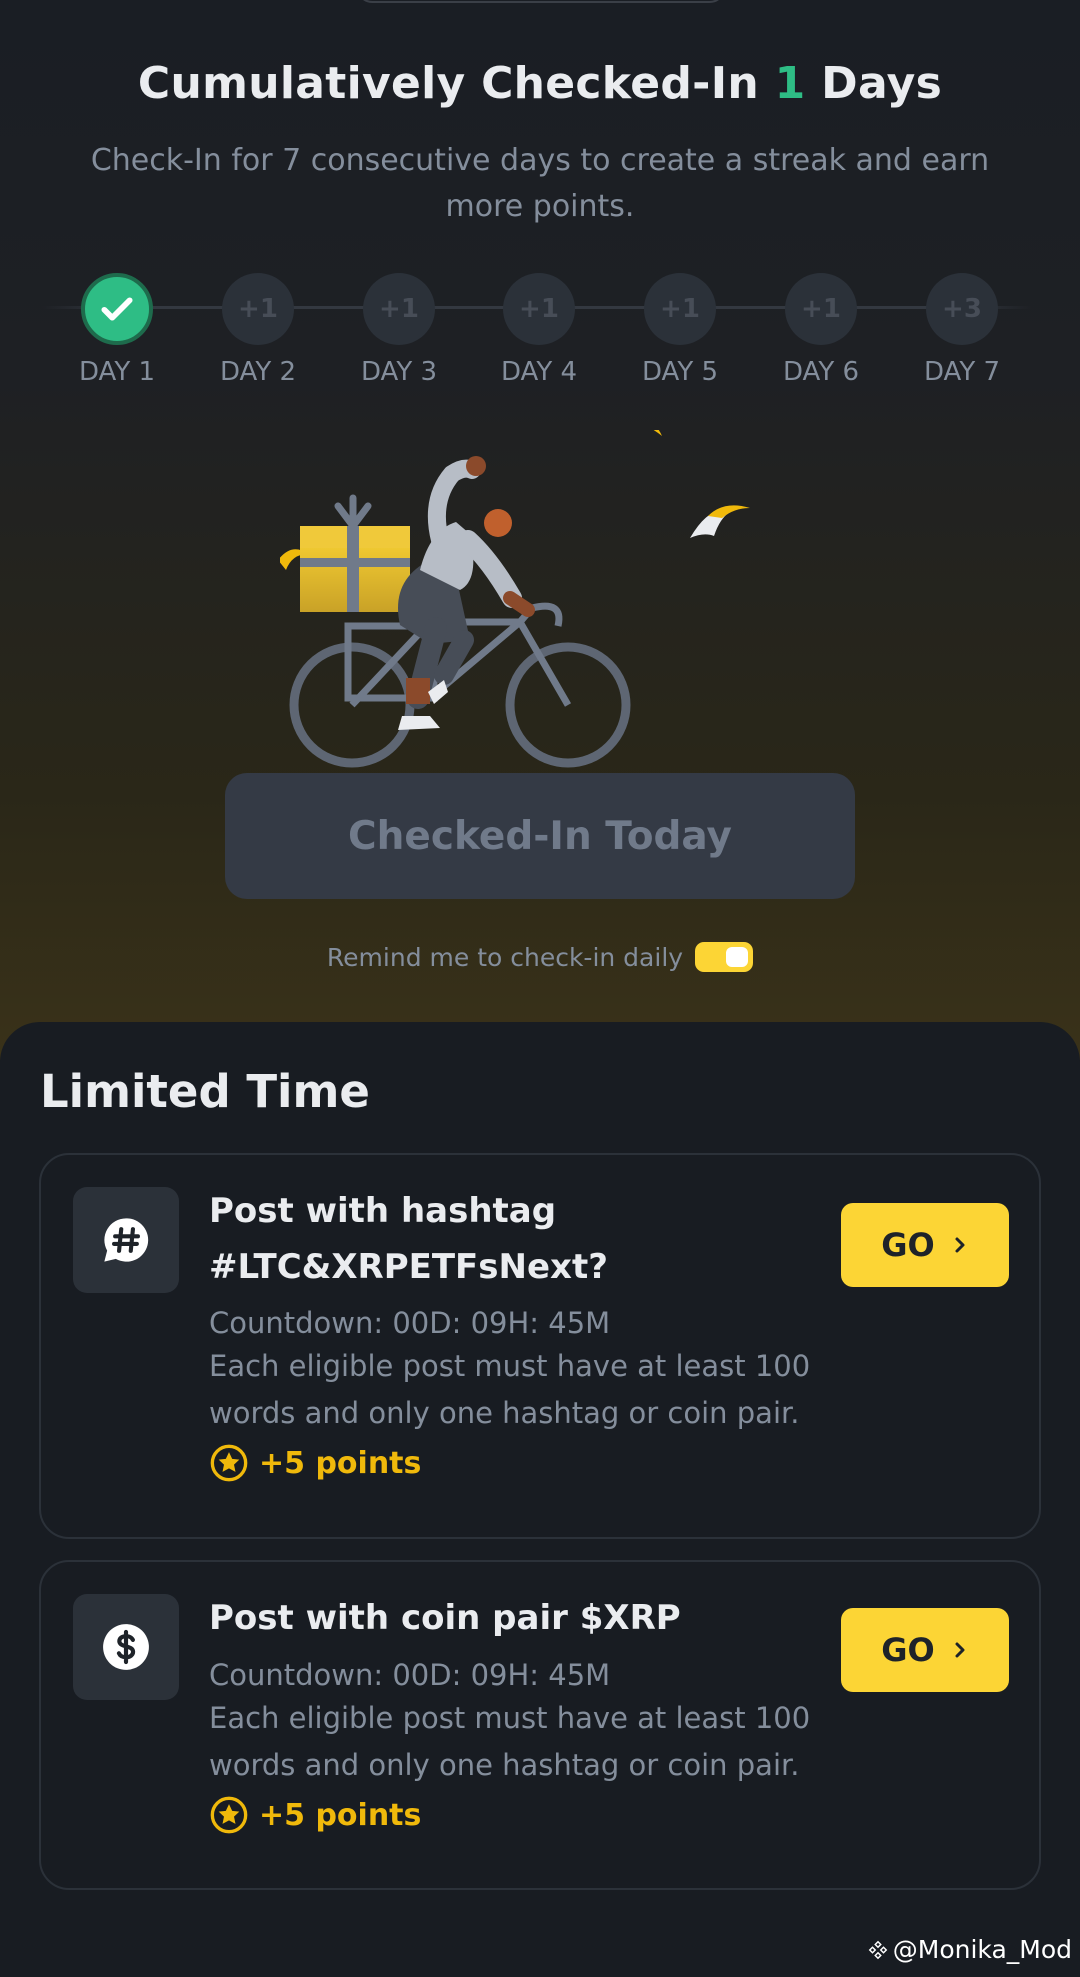  I want to click on day-label: DAY 5, so click(680, 372).